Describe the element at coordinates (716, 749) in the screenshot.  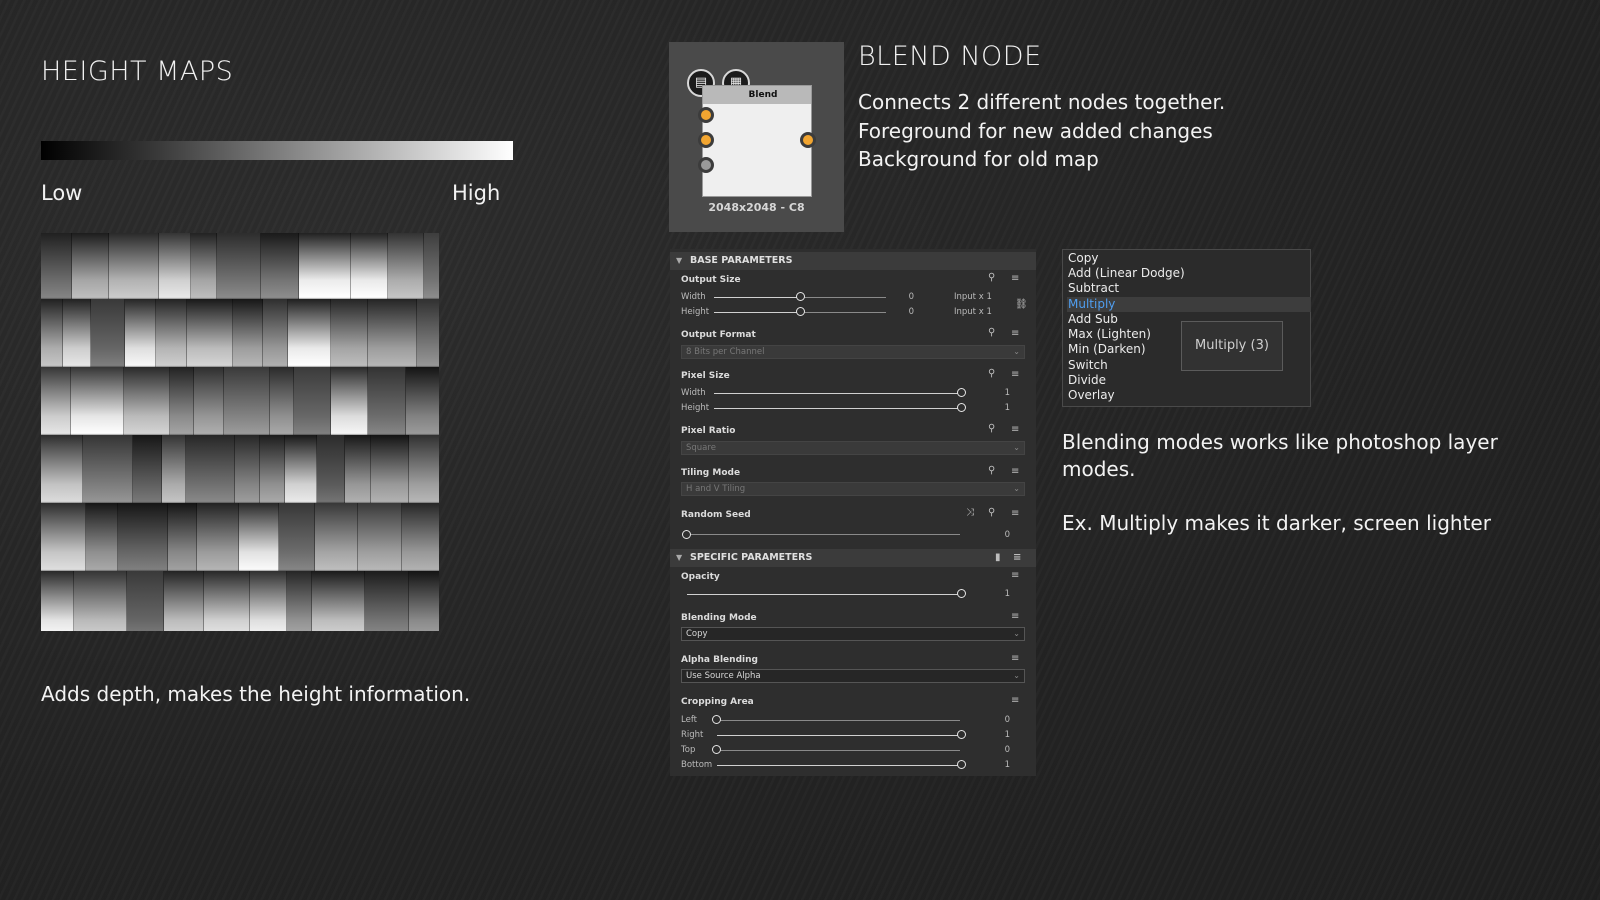
I see `crop-top-knob` at that location.